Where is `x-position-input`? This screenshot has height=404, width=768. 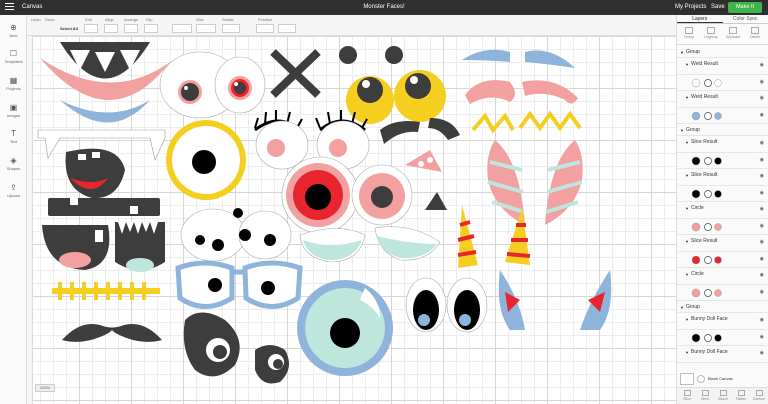
x-position-input is located at coordinates (265, 28).